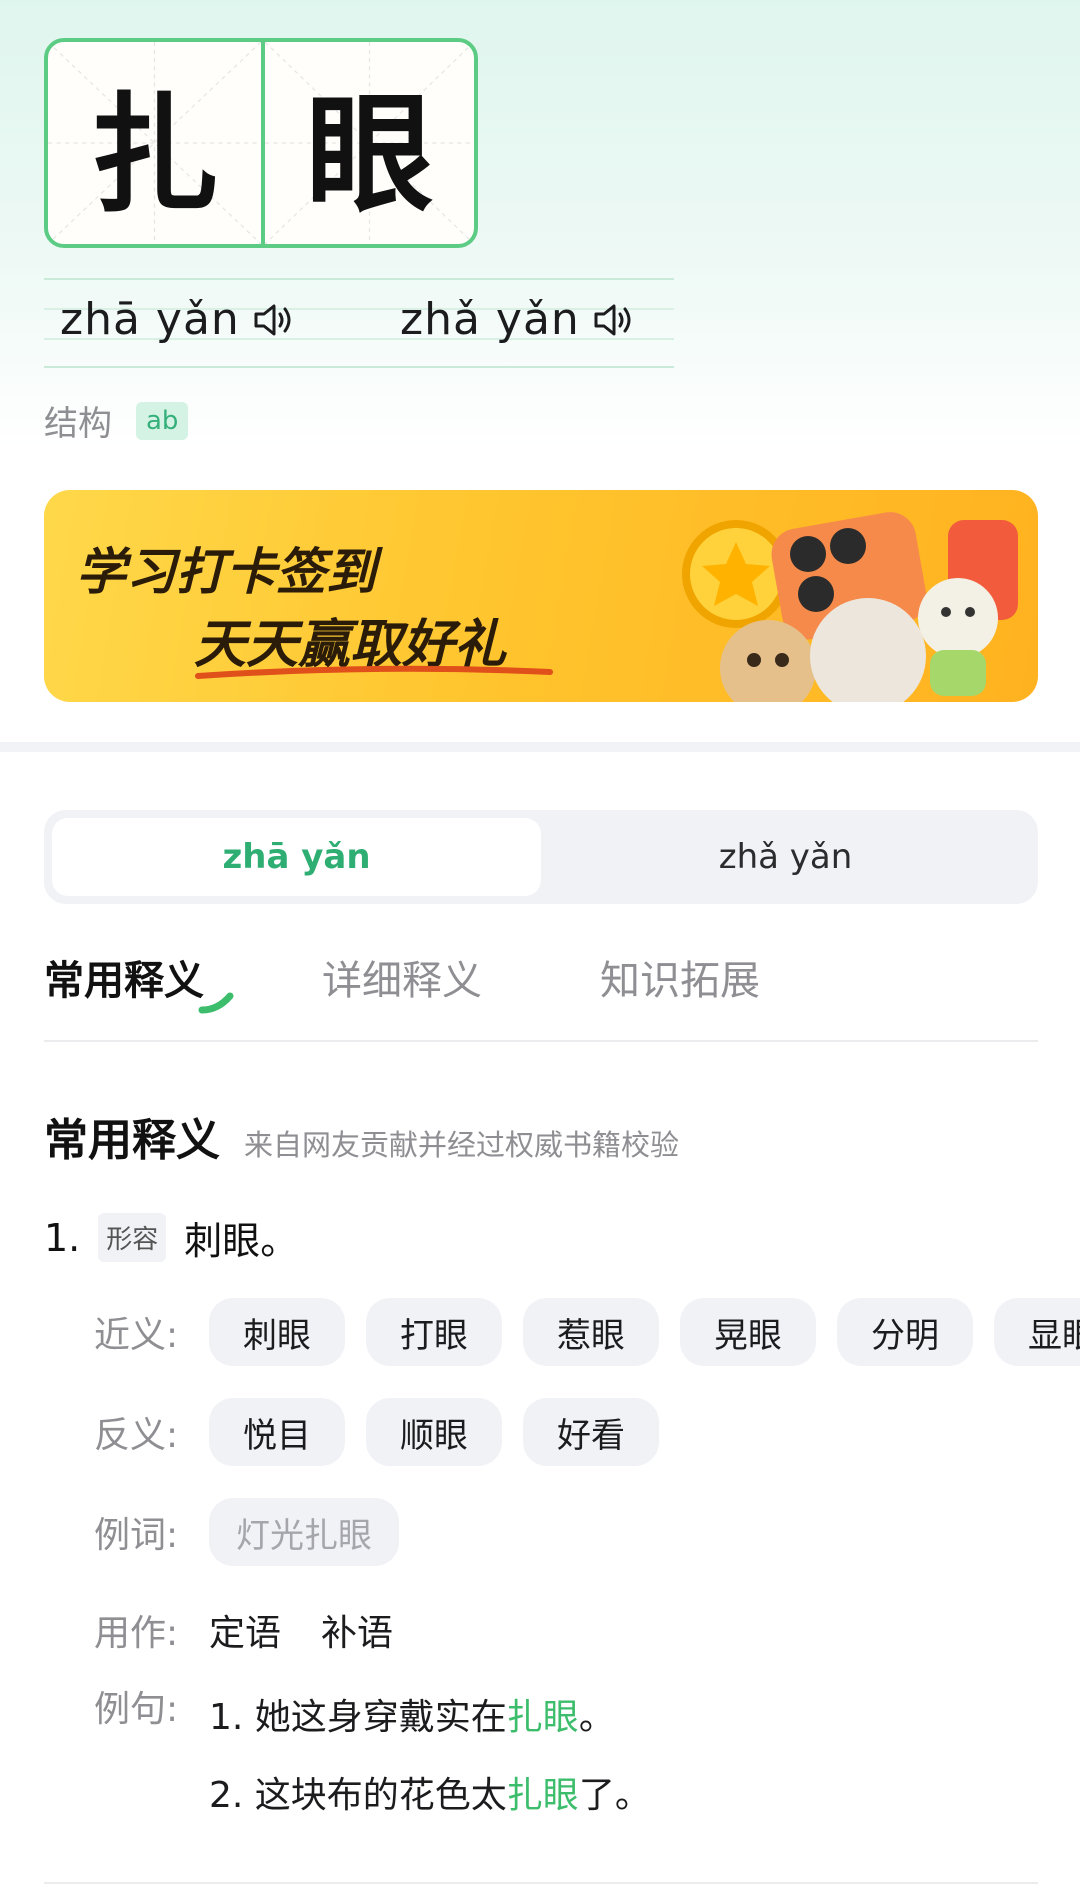 This screenshot has height=1897, width=1080. I want to click on antonym-chips: 悦目 顺眼 好看, so click(444, 1432).